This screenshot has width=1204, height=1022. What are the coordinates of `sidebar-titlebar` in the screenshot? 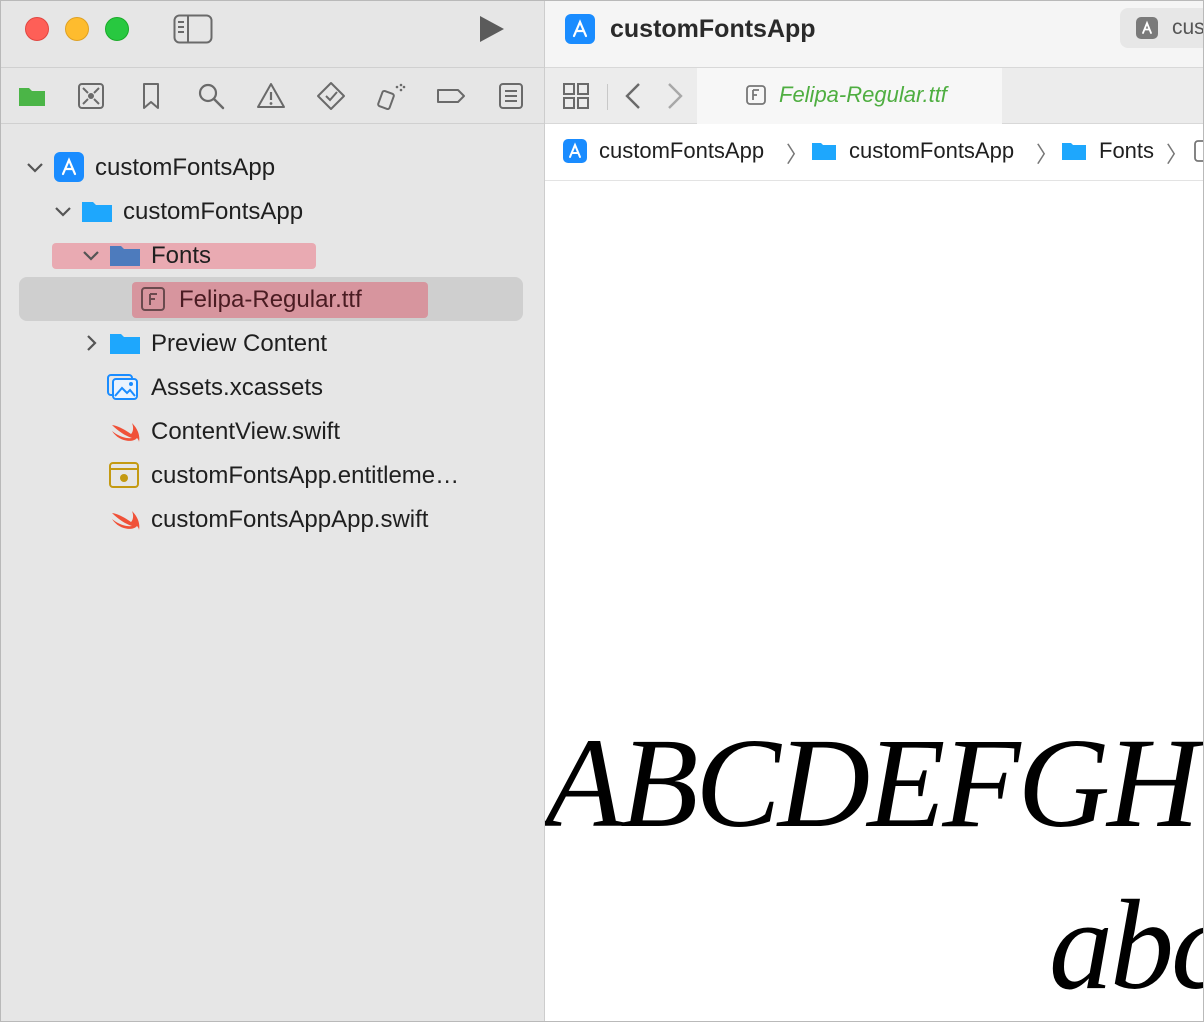 It's located at (272, 34).